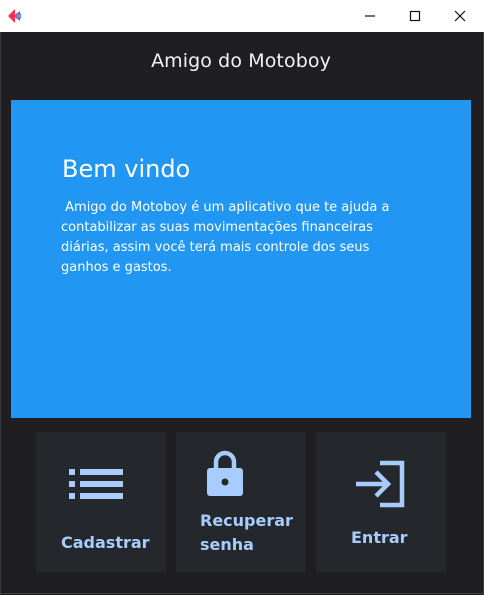 This screenshot has width=484, height=595. What do you see at coordinates (225, 473) in the screenshot?
I see `lock-icon` at bounding box center [225, 473].